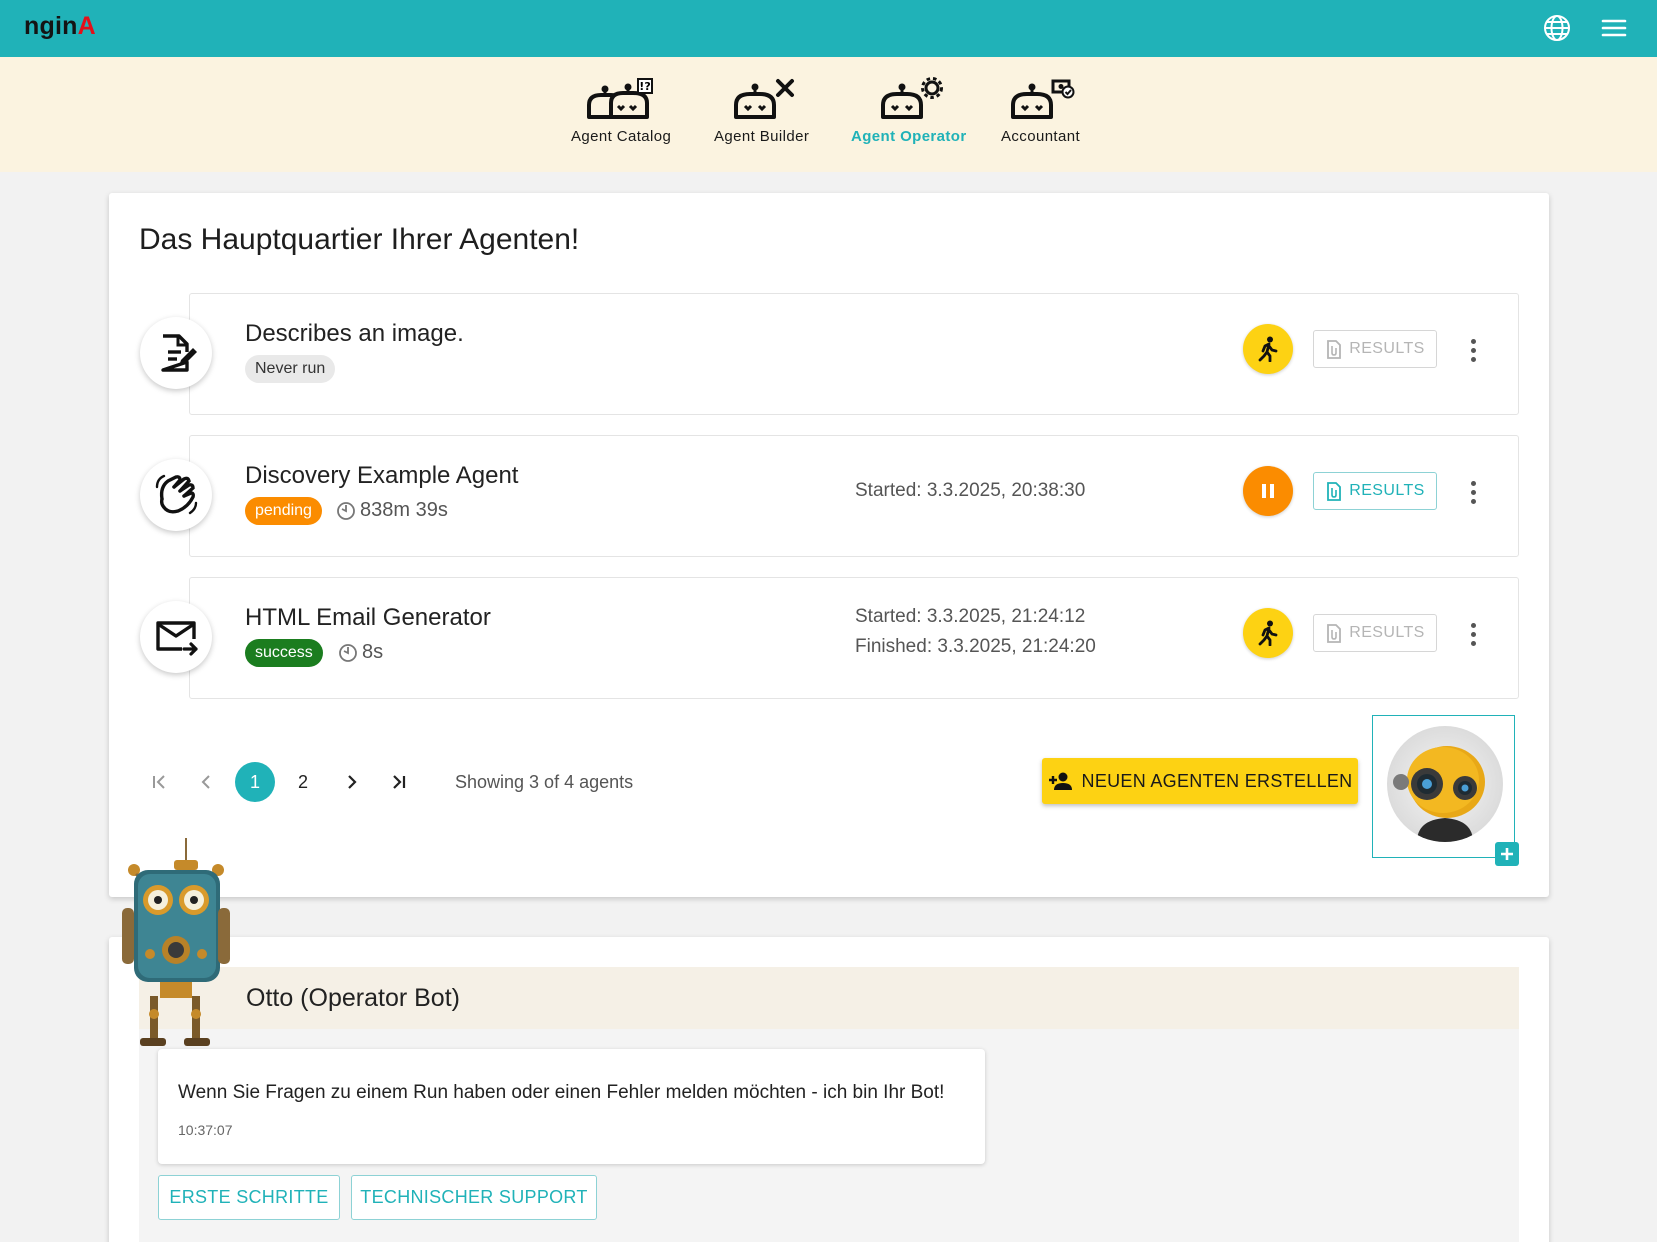  Describe the element at coordinates (359, 239) in the screenshot. I see `page-title: Das Hauptquartier Ihrer Agenten!` at that location.